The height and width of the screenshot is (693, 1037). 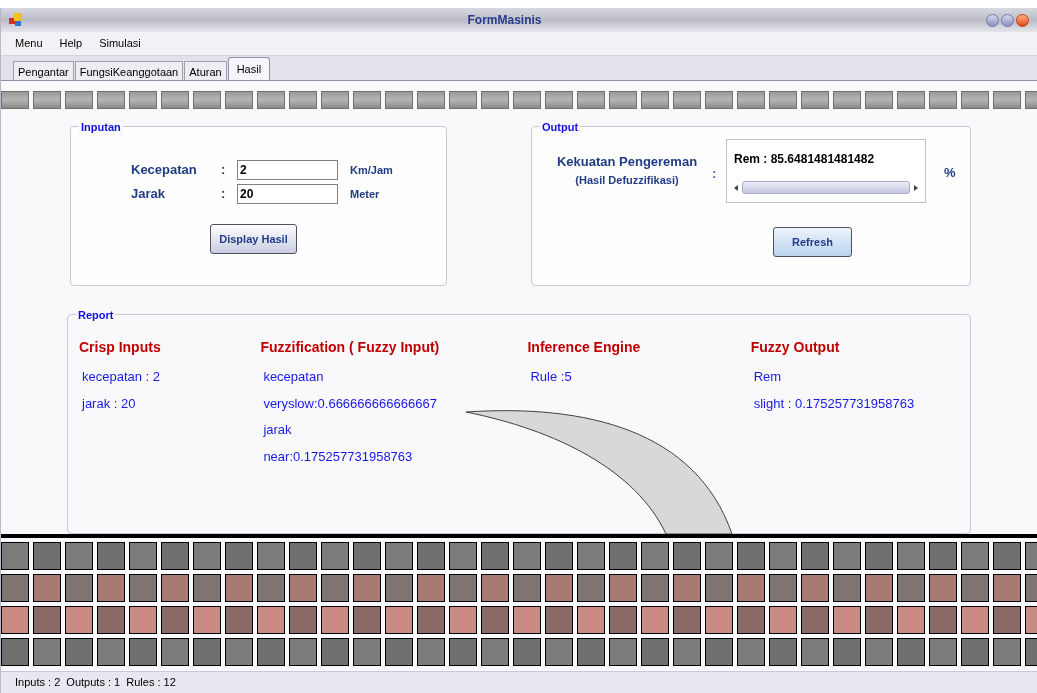 What do you see at coordinates (1007, 20) in the screenshot?
I see `maximize-button` at bounding box center [1007, 20].